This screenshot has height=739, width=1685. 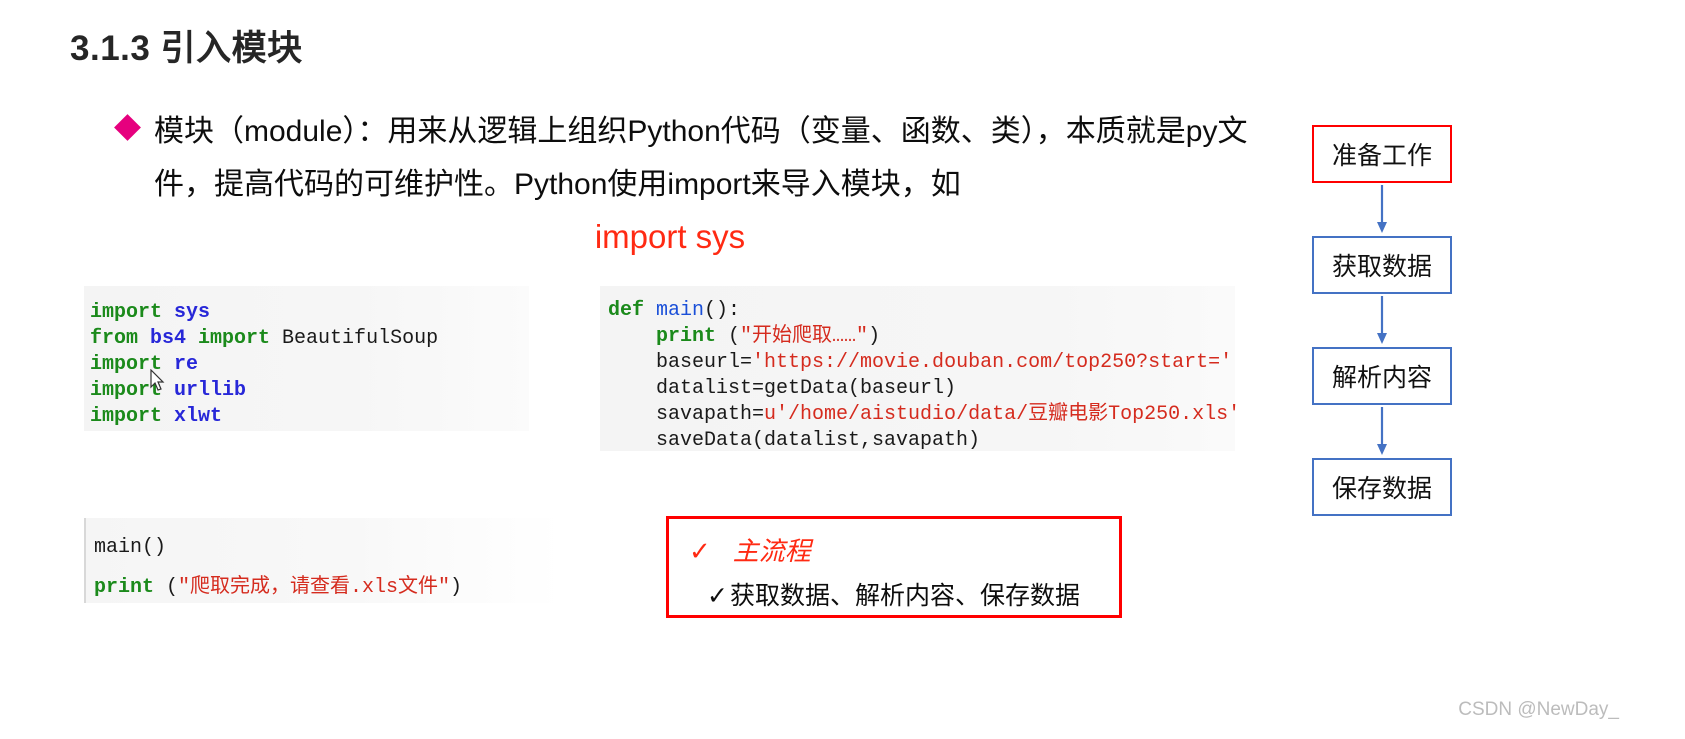 I want to click on code-keyword: from, so click(x=114, y=338).